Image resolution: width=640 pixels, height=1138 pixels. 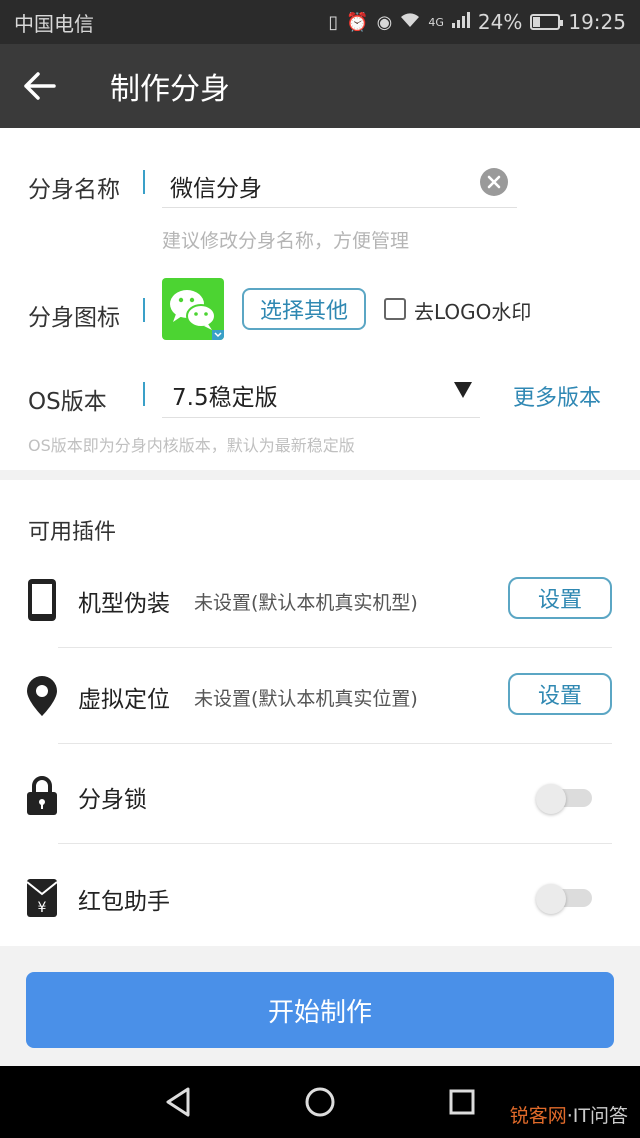 What do you see at coordinates (124, 700) in the screenshot?
I see `plugin-label: 虚拟定位` at bounding box center [124, 700].